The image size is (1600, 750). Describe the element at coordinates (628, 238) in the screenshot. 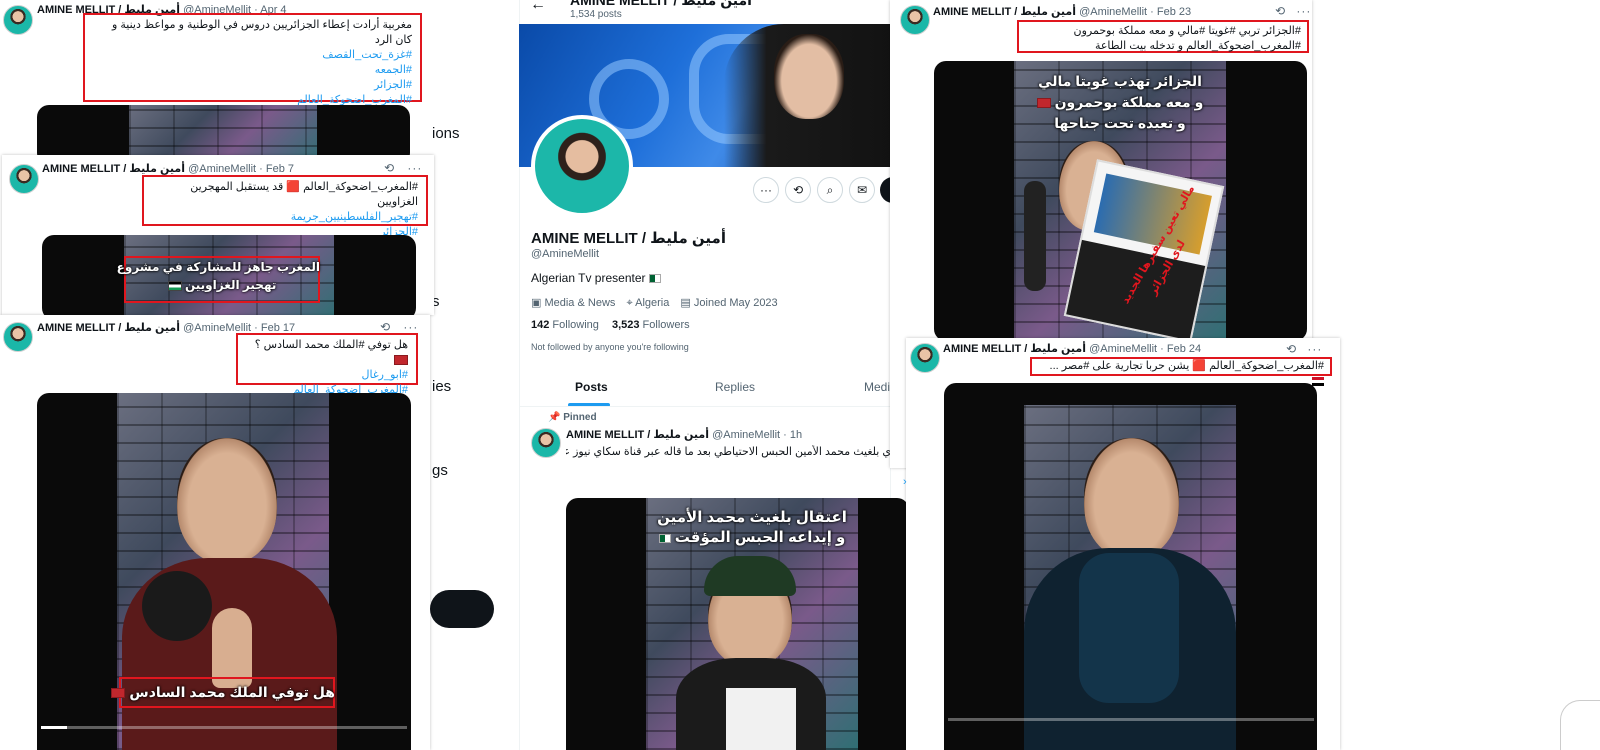

I see `profile-display-name: AMINE MELLIT / أمين مليط` at that location.